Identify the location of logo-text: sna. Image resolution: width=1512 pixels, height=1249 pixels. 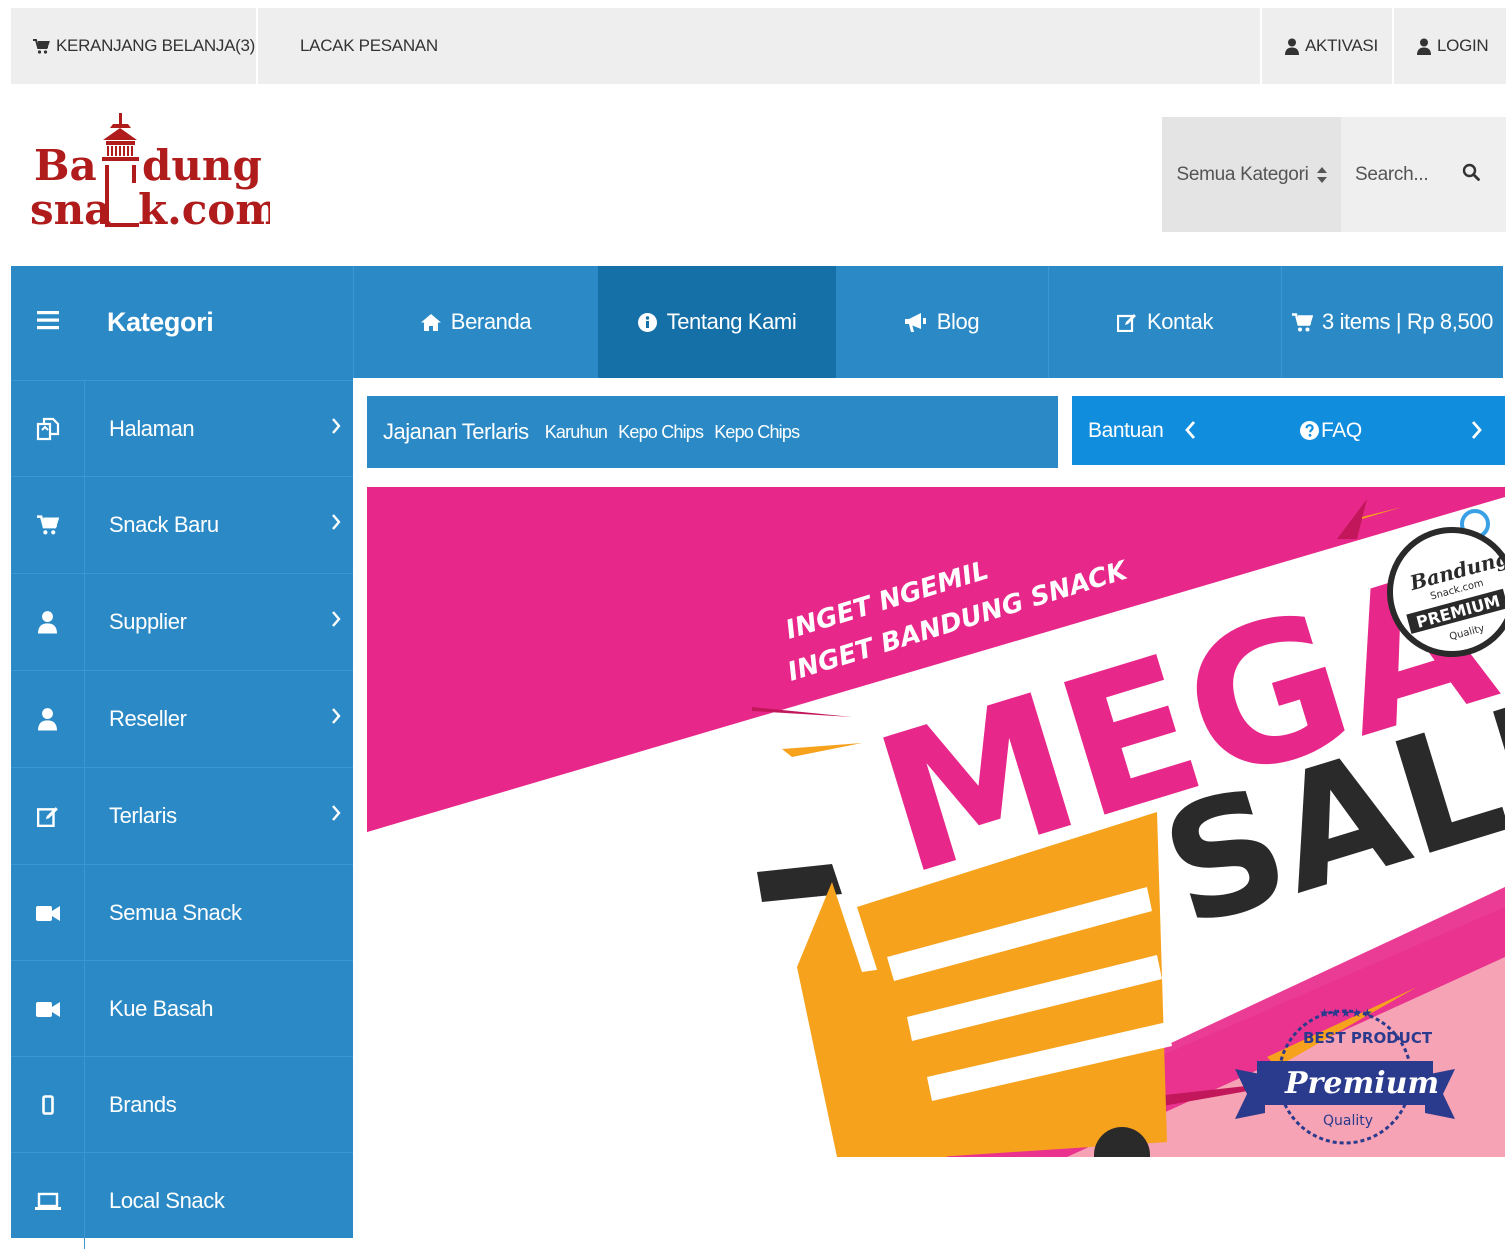
(70, 209).